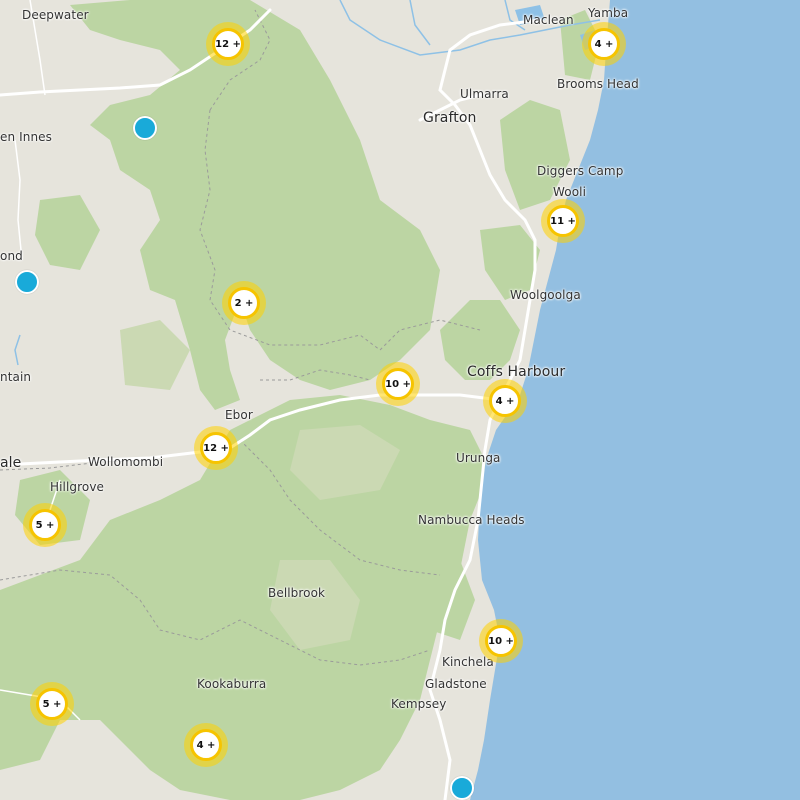  What do you see at coordinates (26, 137) in the screenshot?
I see `place-label-glen-innes: en Innes` at bounding box center [26, 137].